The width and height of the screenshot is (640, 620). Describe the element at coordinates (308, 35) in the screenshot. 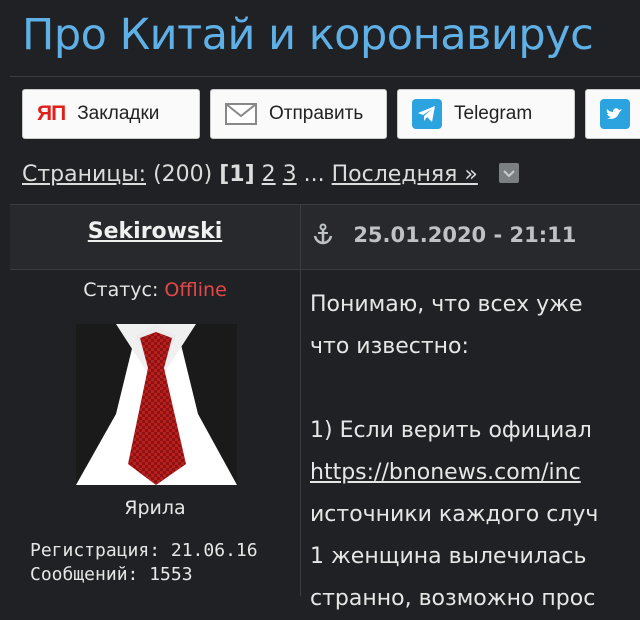

I see `page-title: Про Китай и коронавирус` at that location.